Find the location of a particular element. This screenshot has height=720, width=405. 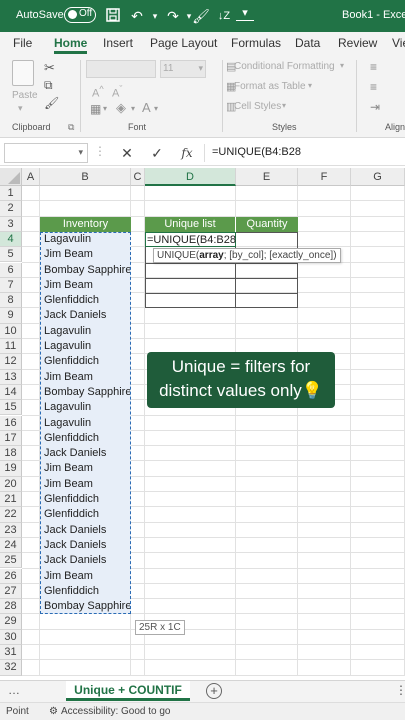

inventory-cell: Lagavulin is located at coordinates (85, 407).